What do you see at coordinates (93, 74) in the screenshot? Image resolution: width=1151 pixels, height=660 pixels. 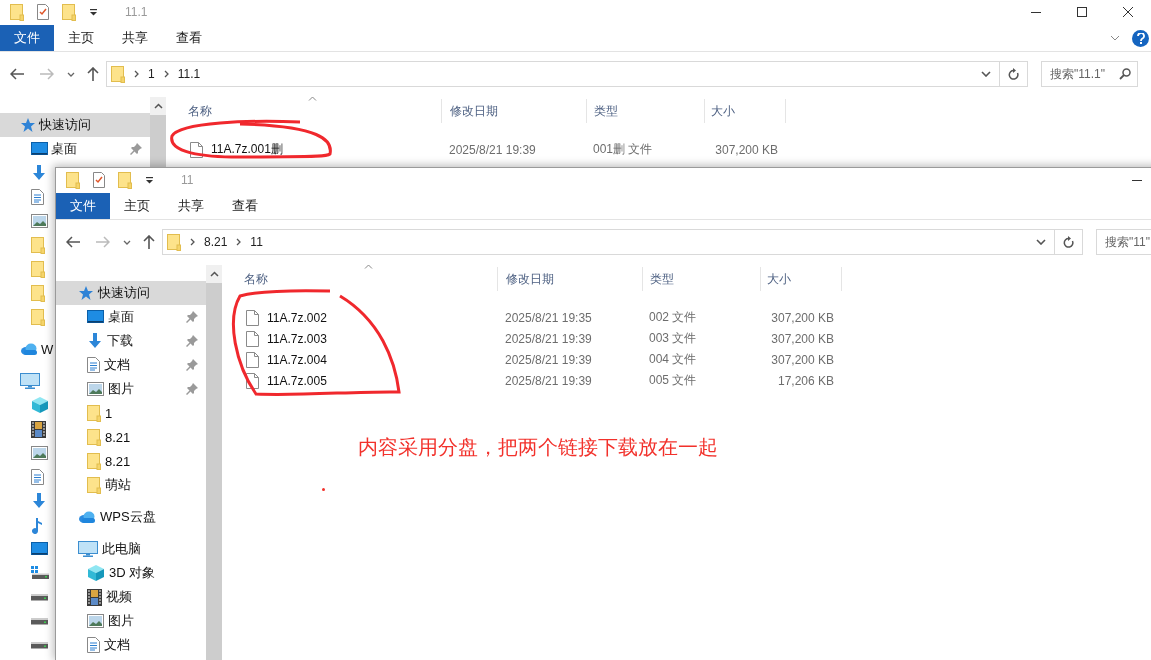 I see `up-arrow-icon` at bounding box center [93, 74].